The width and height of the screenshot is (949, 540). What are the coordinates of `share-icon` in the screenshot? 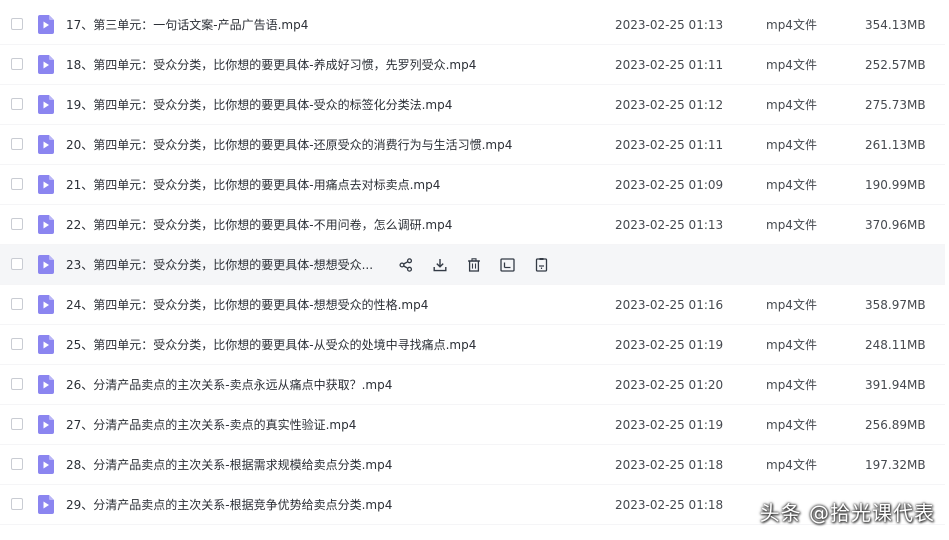 It's located at (405, 265).